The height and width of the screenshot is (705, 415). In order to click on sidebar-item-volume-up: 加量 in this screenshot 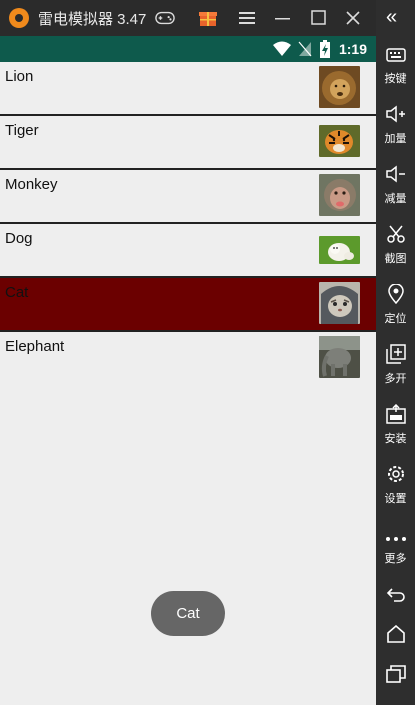, I will do `click(395, 130)`.